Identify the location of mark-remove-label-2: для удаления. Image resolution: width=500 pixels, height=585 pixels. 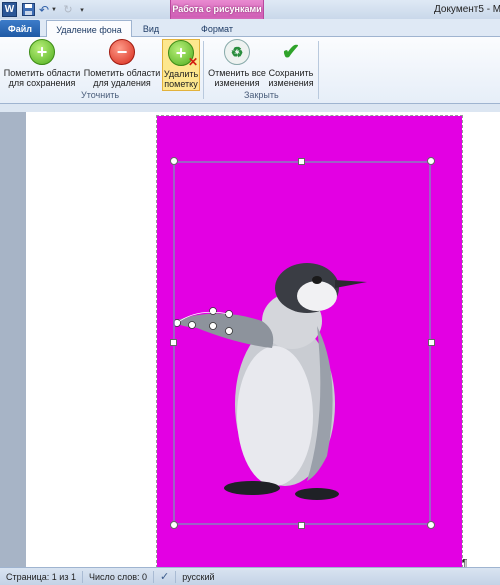
(122, 83).